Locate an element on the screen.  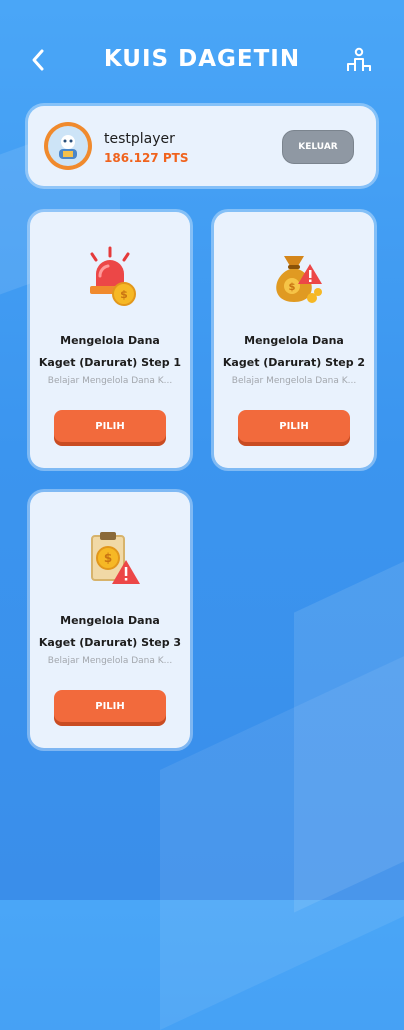
clipboard-coin-warning-icon: $ is located at coordinates (115, 558).